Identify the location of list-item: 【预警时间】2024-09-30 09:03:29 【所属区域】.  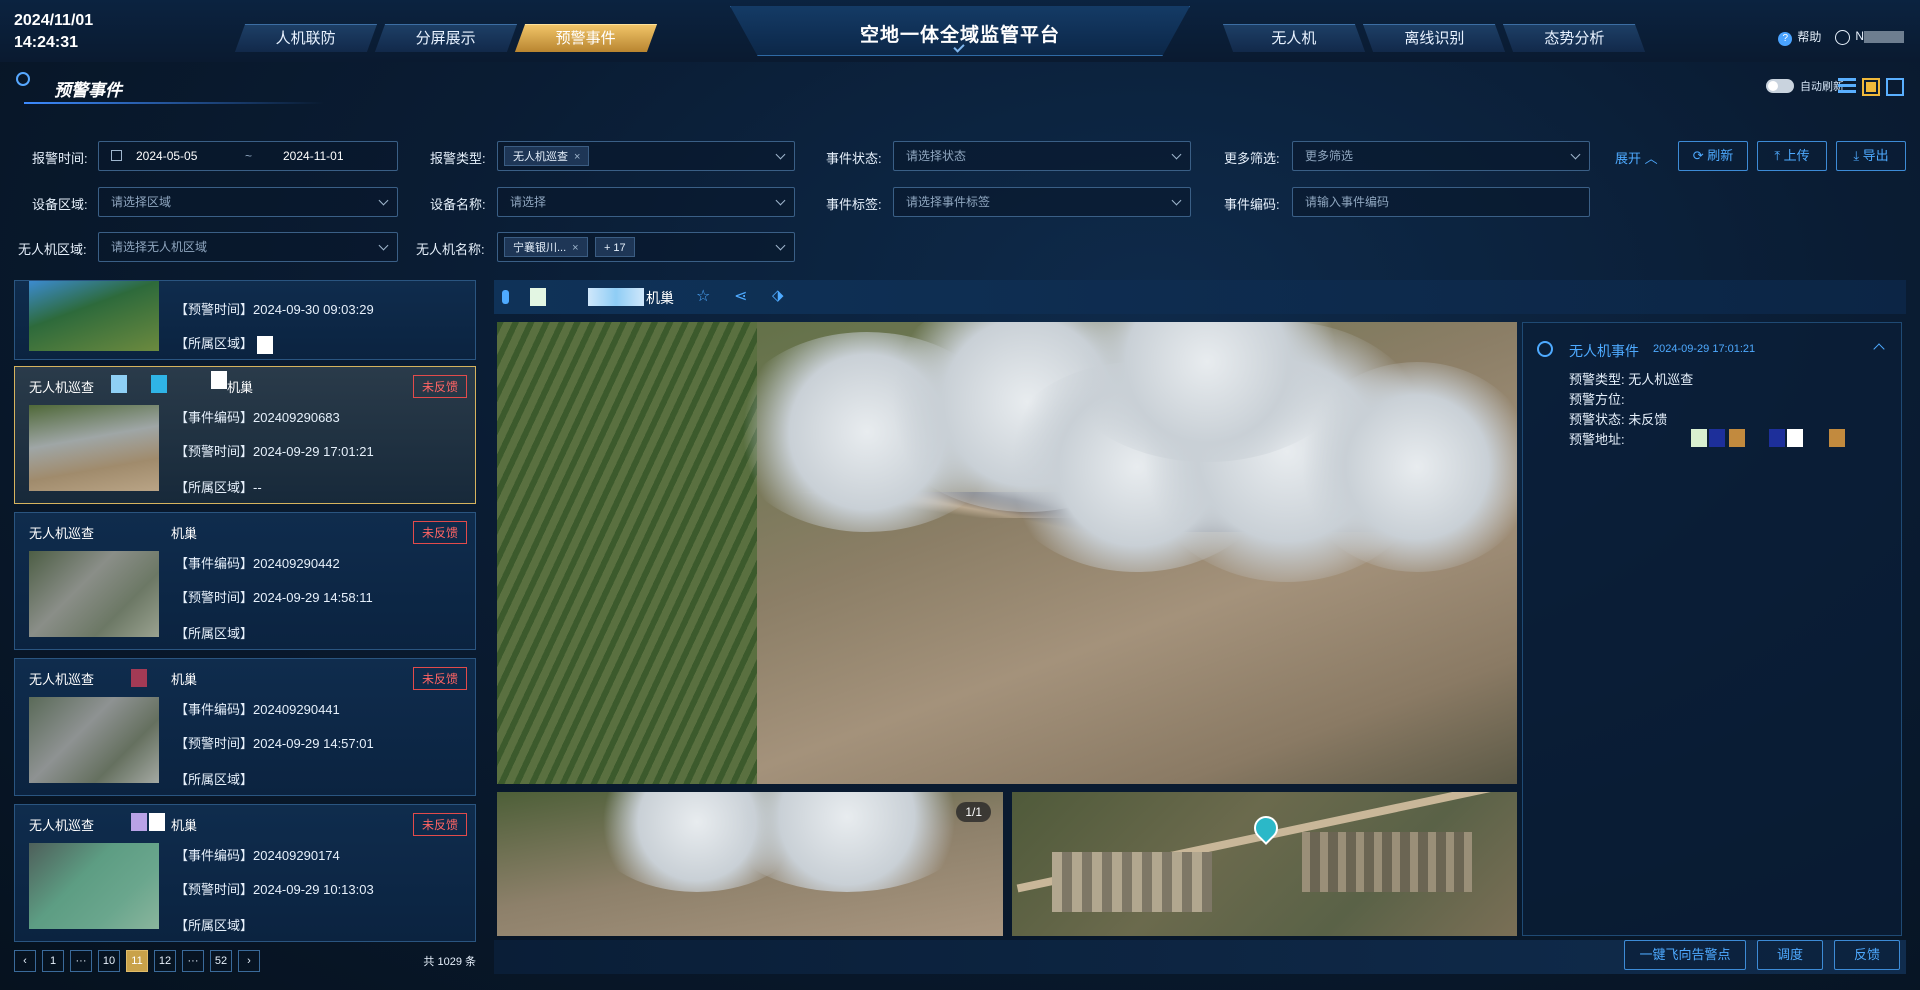
(245, 320).